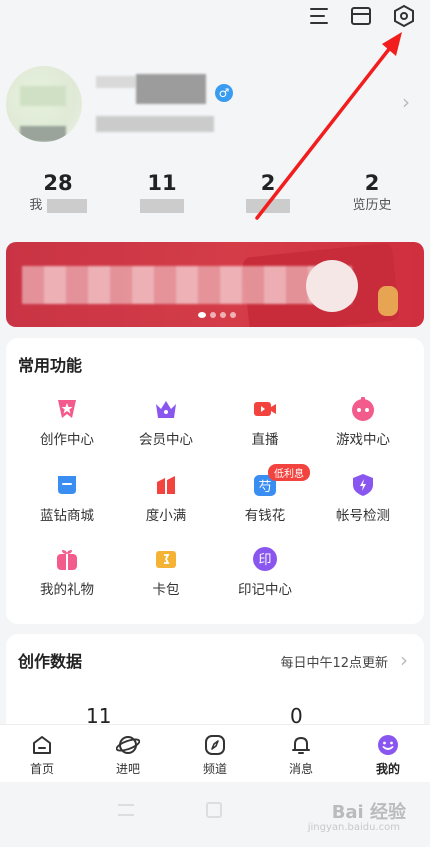 The height and width of the screenshot is (847, 430). I want to click on func-seal-center: 印 印记中心, so click(265, 572).